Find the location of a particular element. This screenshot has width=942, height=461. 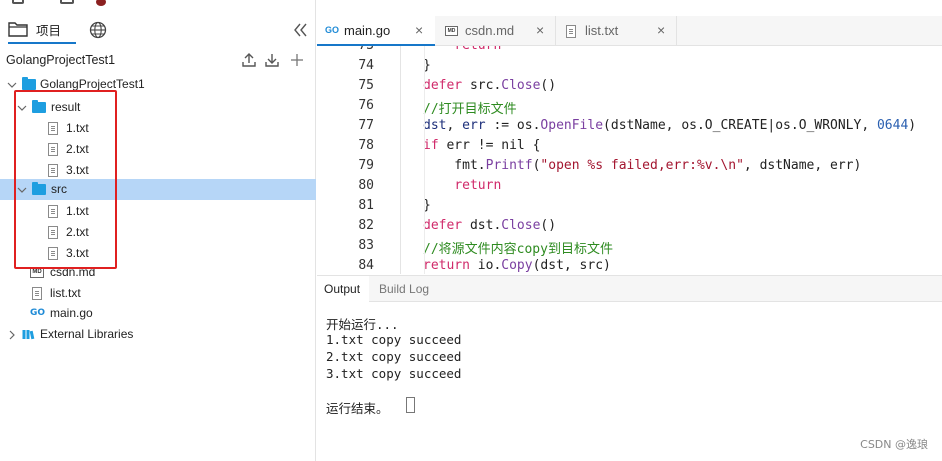

upload-icon is located at coordinates (249, 60).